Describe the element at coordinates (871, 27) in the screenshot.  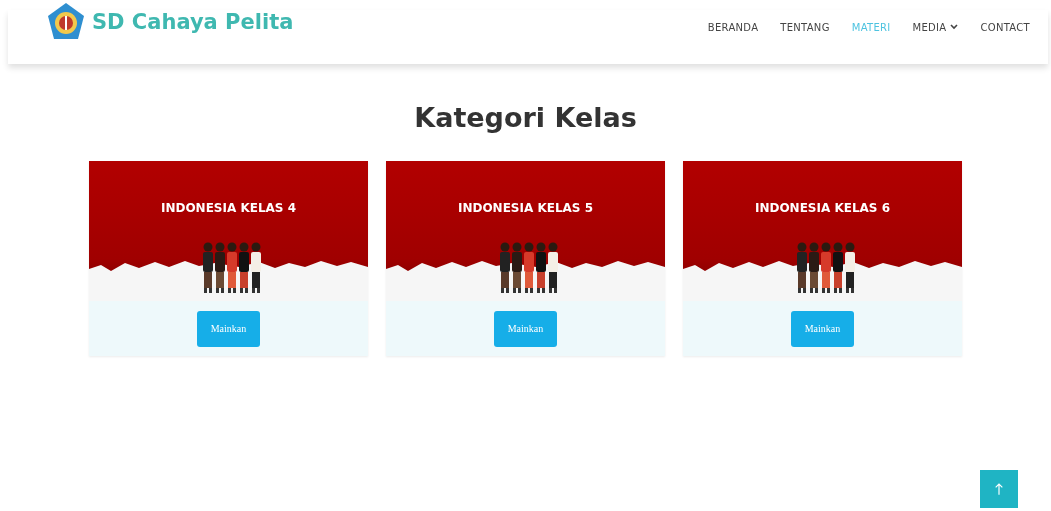
I see `nav-link: MATERI` at that location.